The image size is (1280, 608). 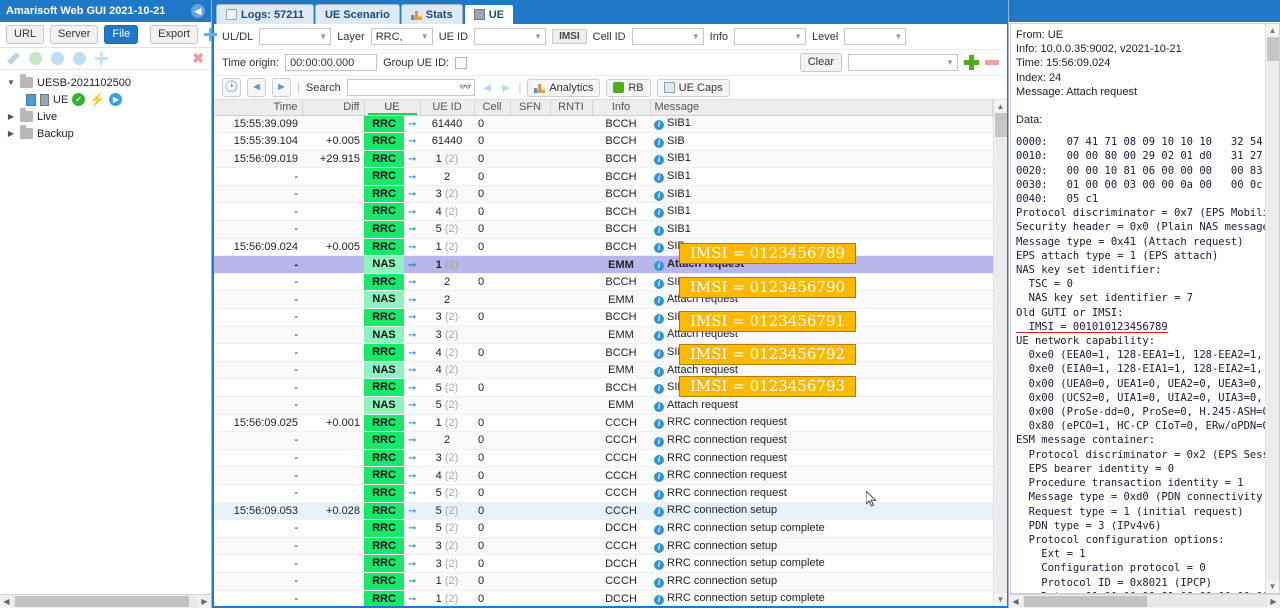 I want to click on table-row: - RRC ➞ 5 (2) 0 BCCH i SIB, so click(x=603, y=387).